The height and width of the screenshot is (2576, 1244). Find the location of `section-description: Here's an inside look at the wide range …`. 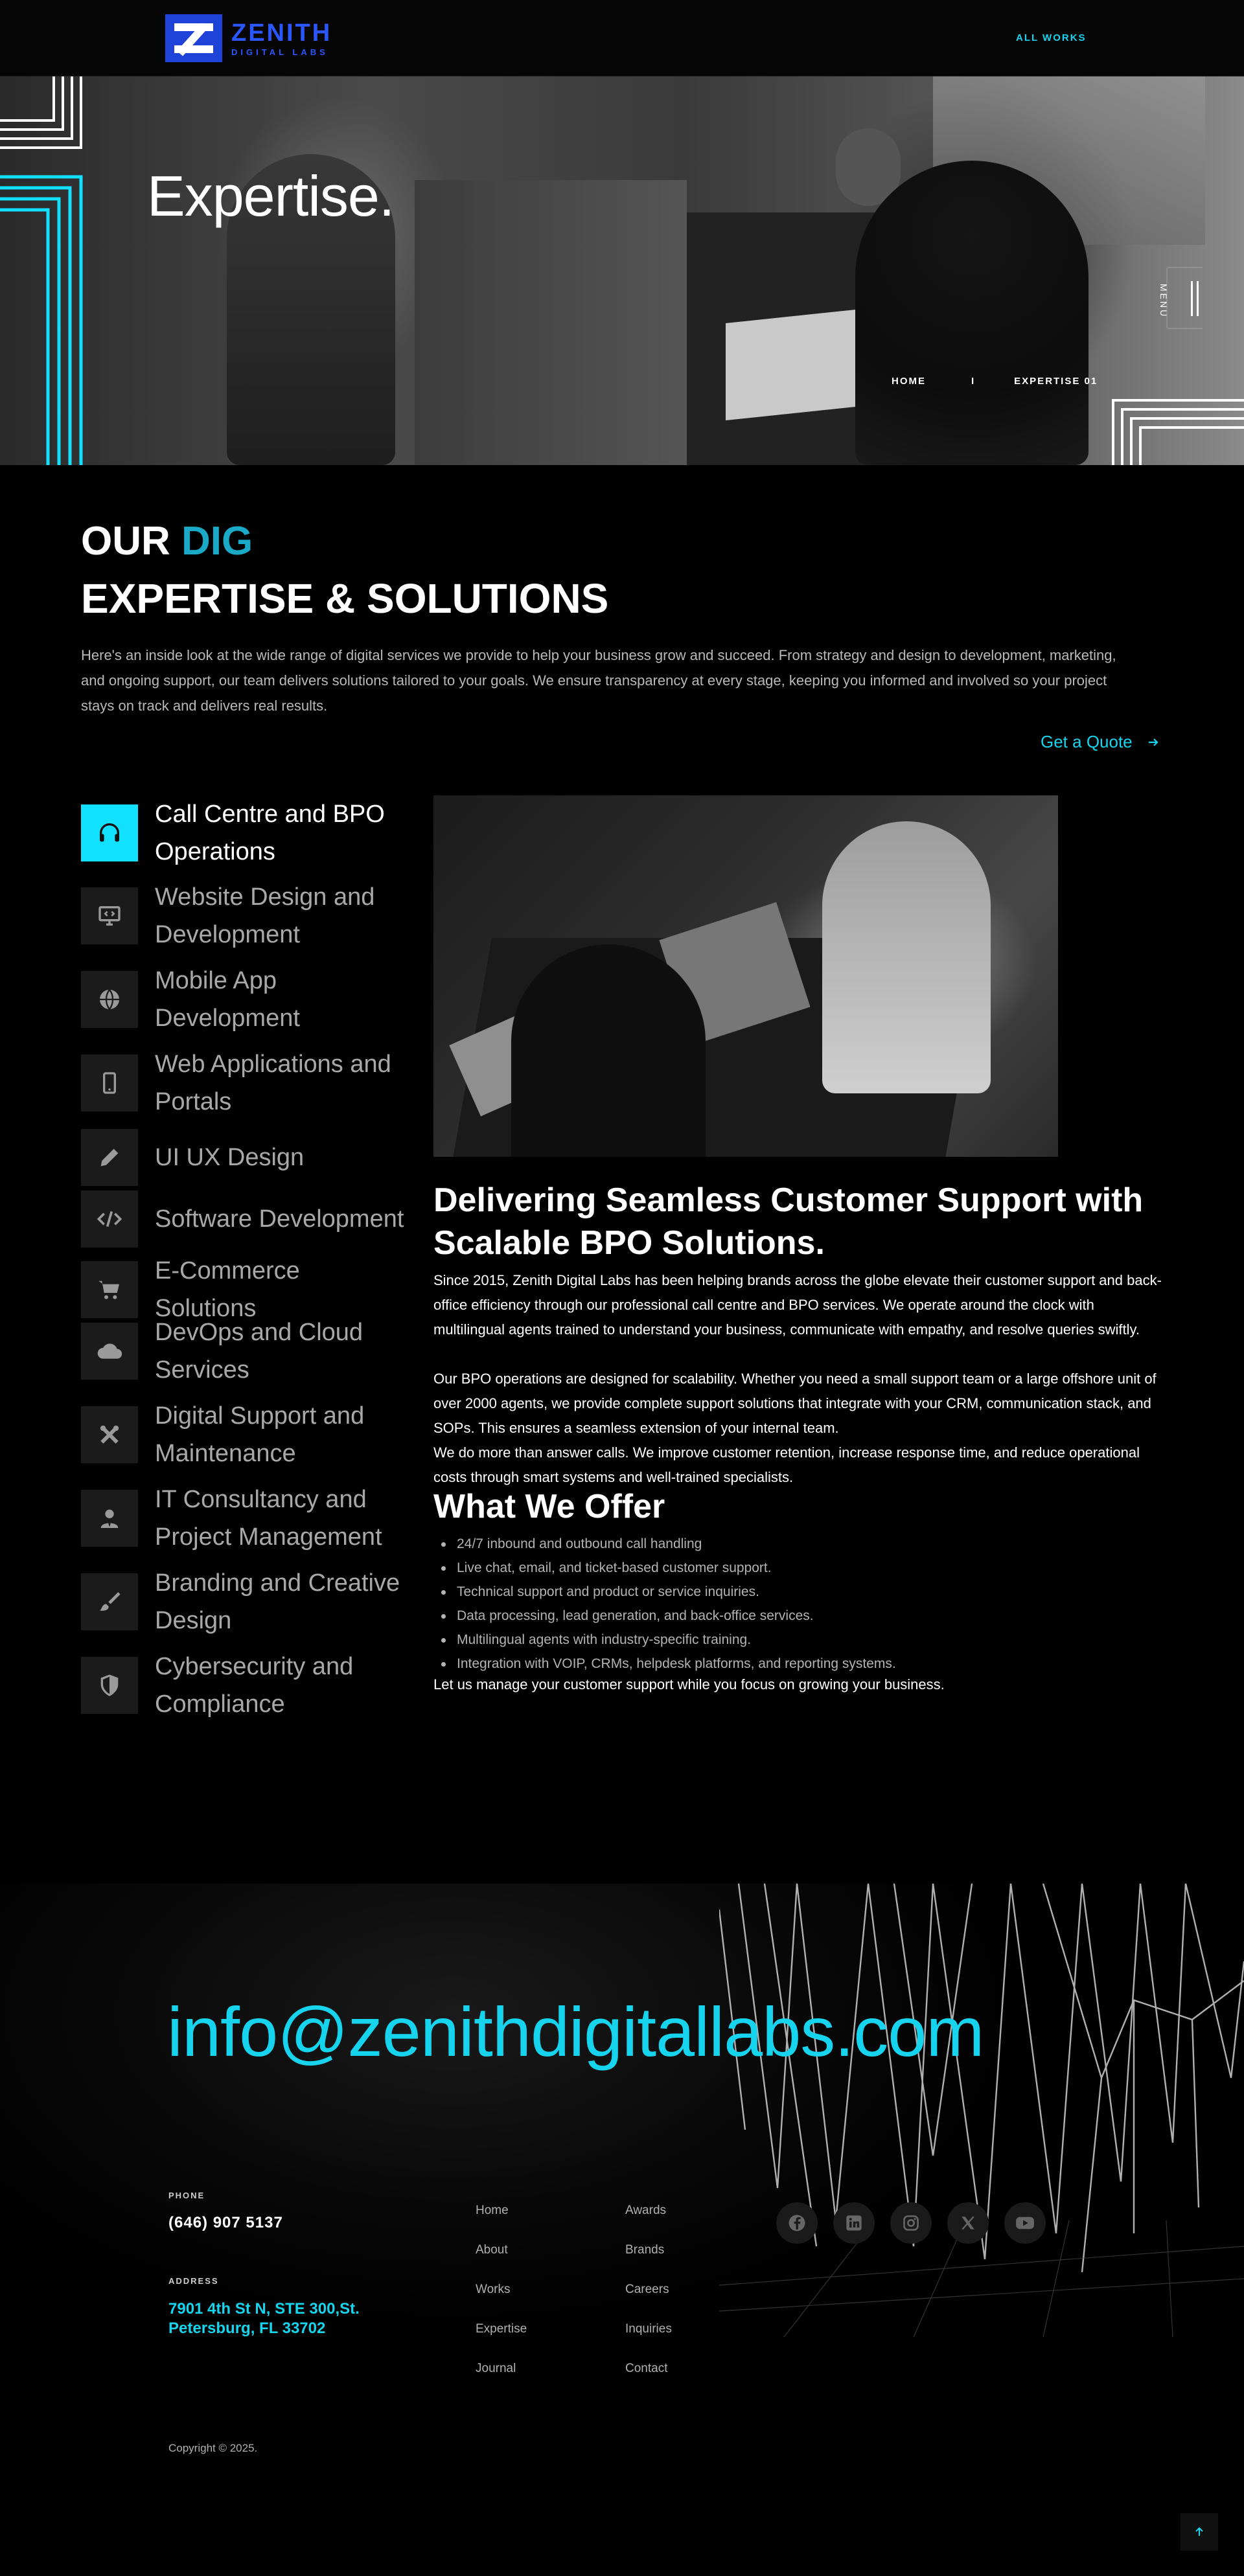

section-description: Here's an inside look at the wide range … is located at coordinates (598, 680).